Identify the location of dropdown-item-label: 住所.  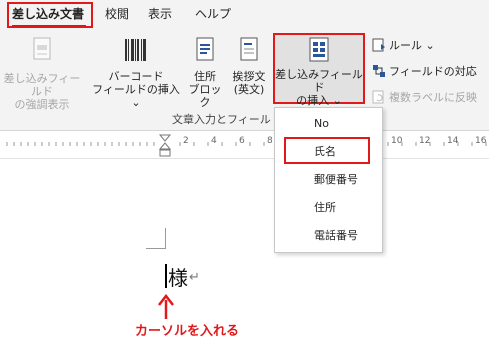
(325, 207).